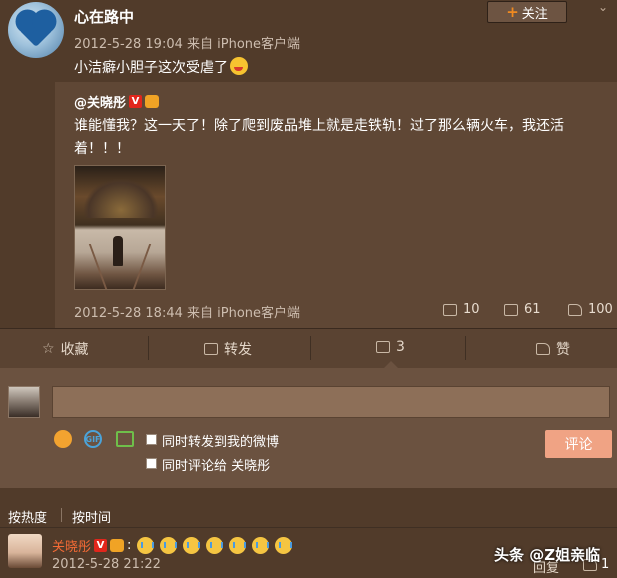 This screenshot has width=617, height=578. What do you see at coordinates (522, 309) in the screenshot?
I see `repost-comment-count: 61` at bounding box center [522, 309].